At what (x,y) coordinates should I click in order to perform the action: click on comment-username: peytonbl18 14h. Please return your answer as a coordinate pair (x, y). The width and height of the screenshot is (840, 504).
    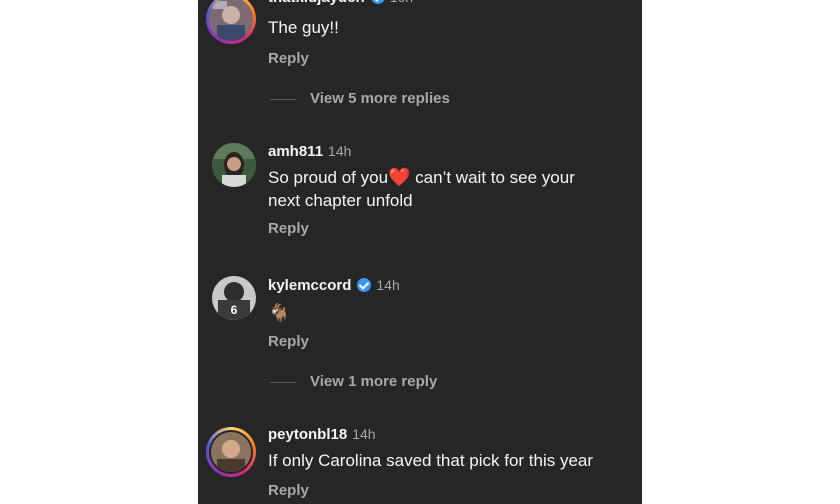
    Looking at the image, I should click on (322, 434).